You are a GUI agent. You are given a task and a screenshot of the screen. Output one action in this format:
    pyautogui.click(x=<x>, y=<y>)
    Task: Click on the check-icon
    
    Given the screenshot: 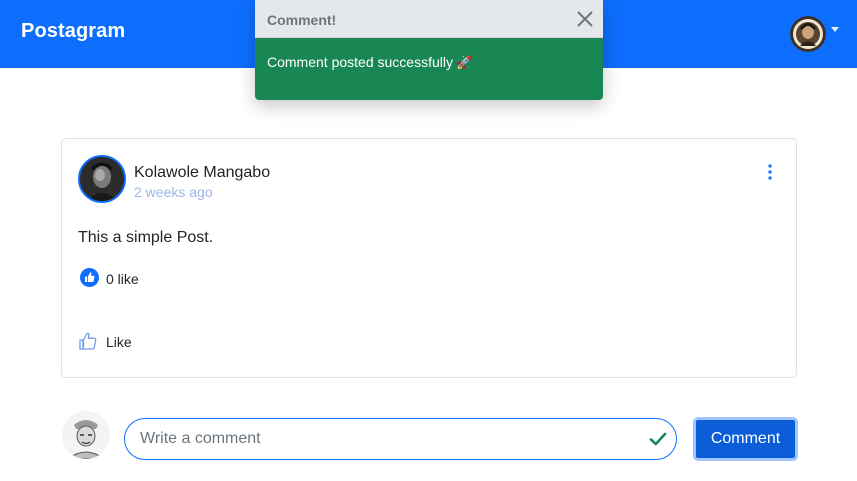 What is the action you would take?
    pyautogui.click(x=658, y=439)
    